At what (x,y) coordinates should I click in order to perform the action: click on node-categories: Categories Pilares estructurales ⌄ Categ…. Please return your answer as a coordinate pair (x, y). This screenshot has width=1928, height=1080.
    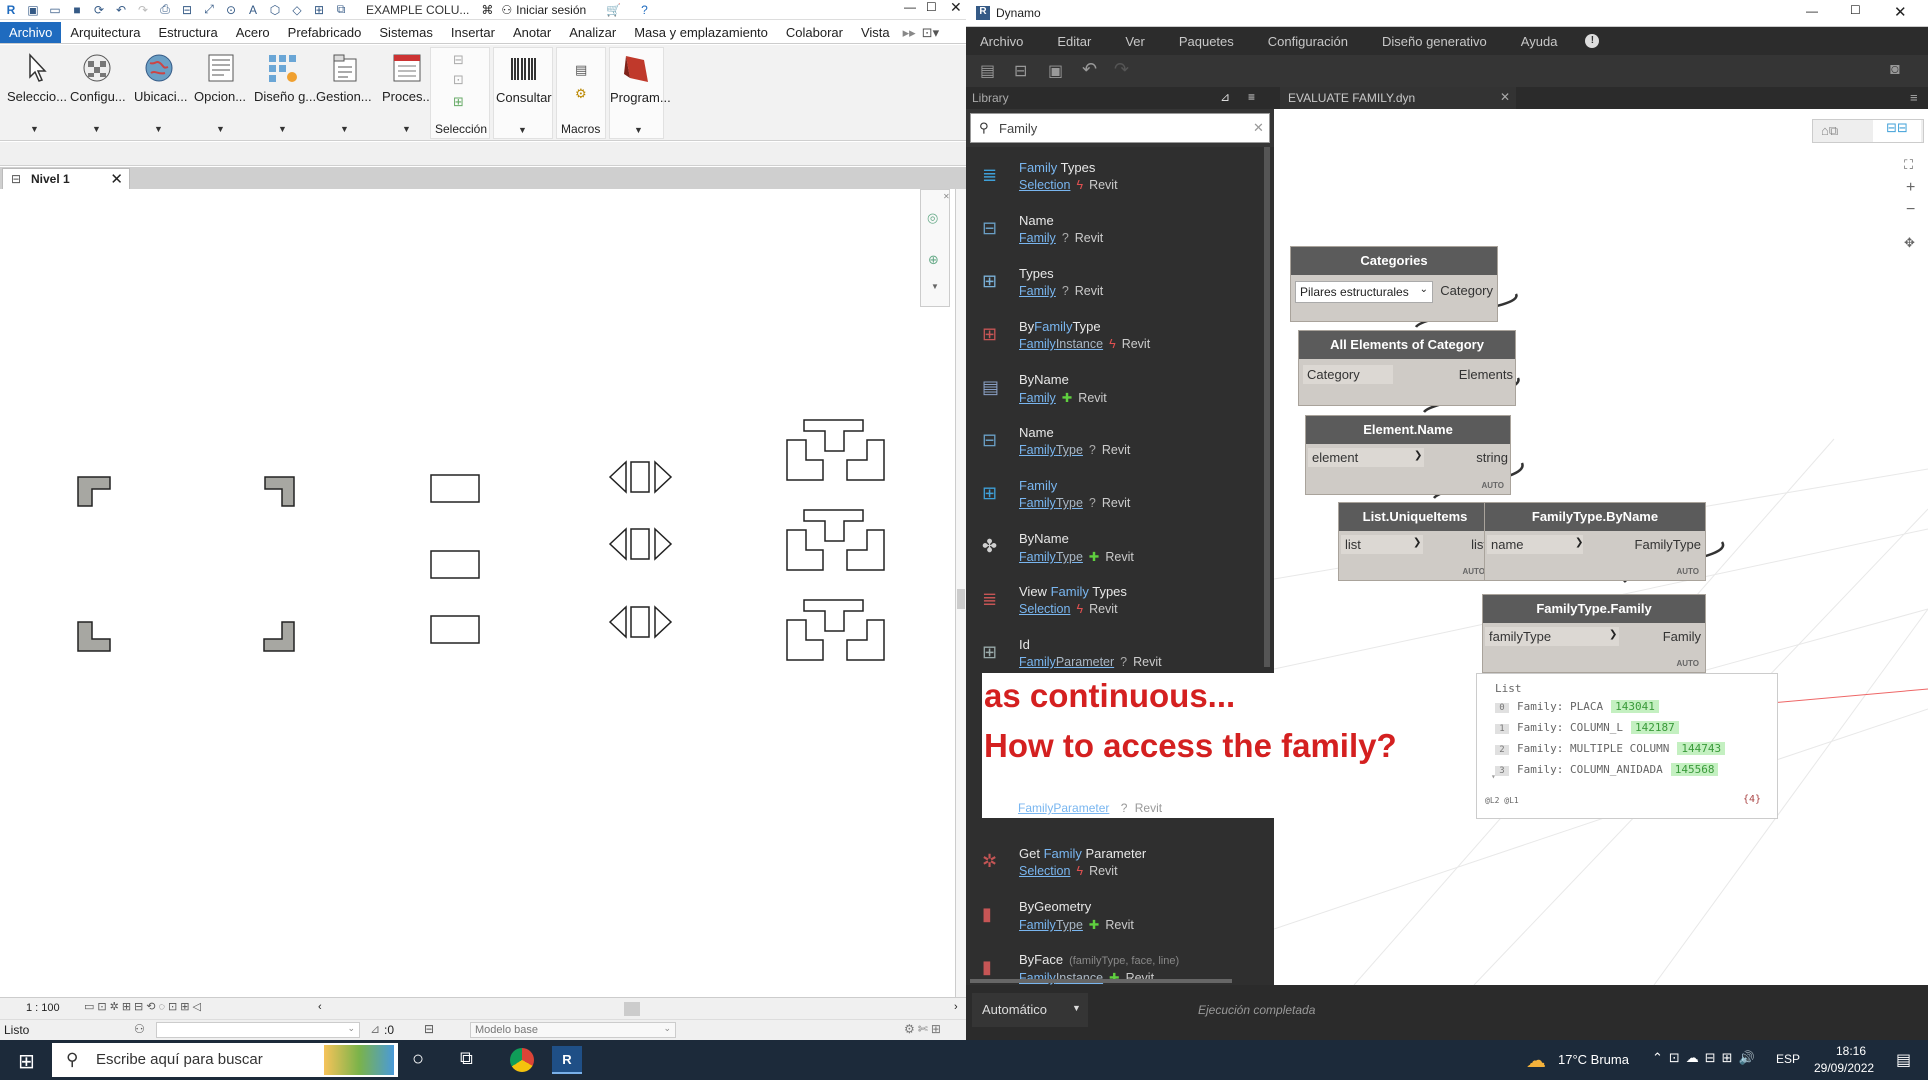
    Looking at the image, I should click on (1394, 284).